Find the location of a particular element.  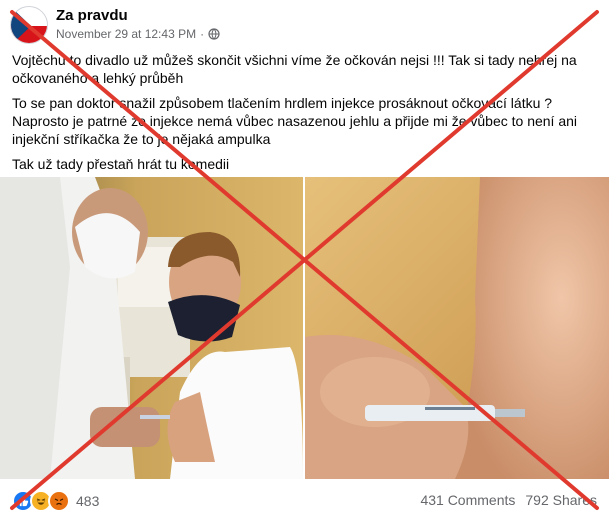

reaction-count: 483 is located at coordinates (87, 501).